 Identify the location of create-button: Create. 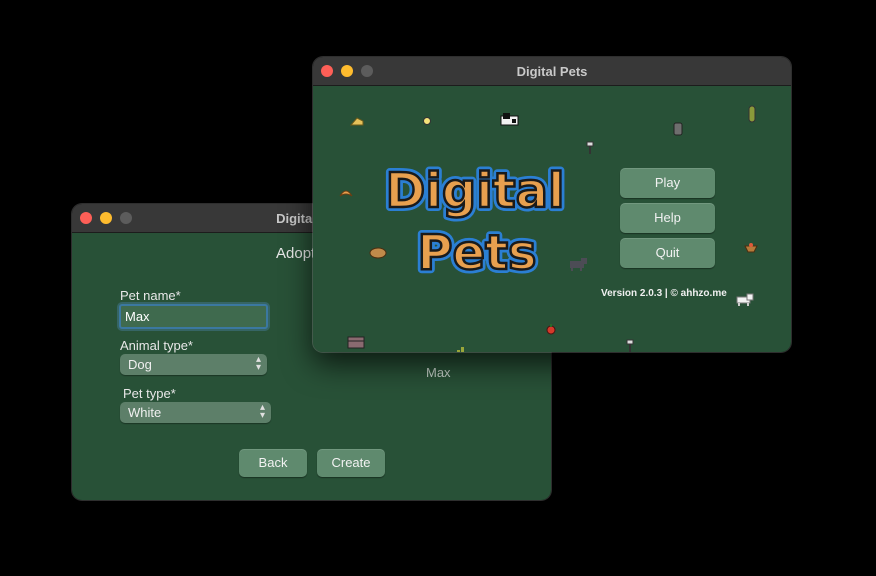
(351, 463).